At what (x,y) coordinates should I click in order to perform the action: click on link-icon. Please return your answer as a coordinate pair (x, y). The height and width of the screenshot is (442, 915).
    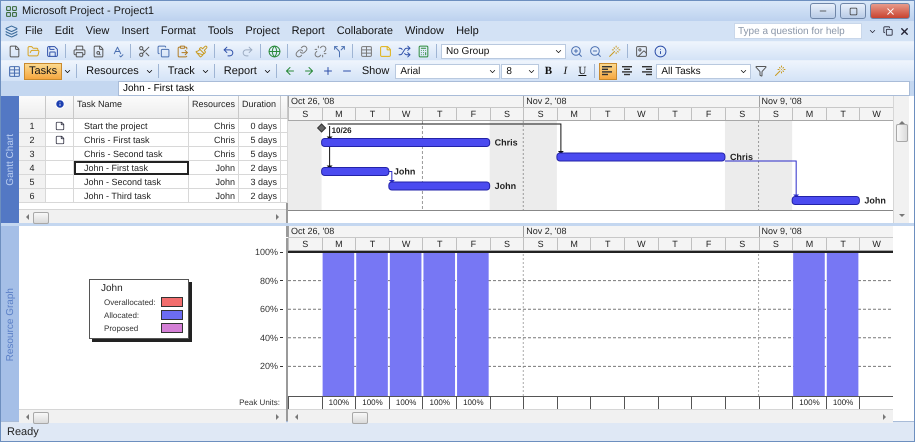
    Looking at the image, I should click on (301, 51).